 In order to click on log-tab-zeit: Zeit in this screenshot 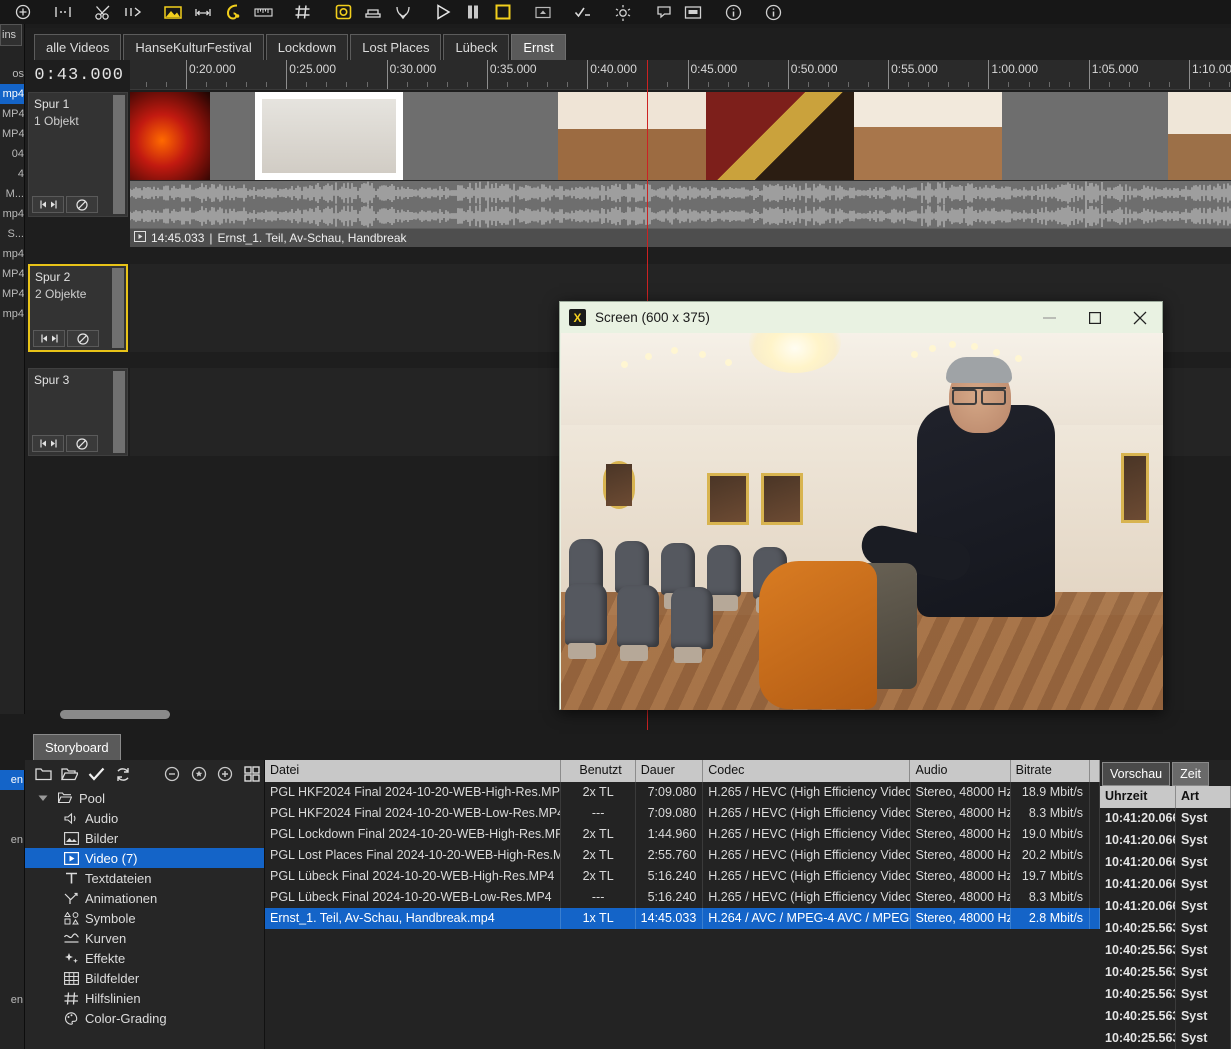, I will do `click(1190, 774)`.